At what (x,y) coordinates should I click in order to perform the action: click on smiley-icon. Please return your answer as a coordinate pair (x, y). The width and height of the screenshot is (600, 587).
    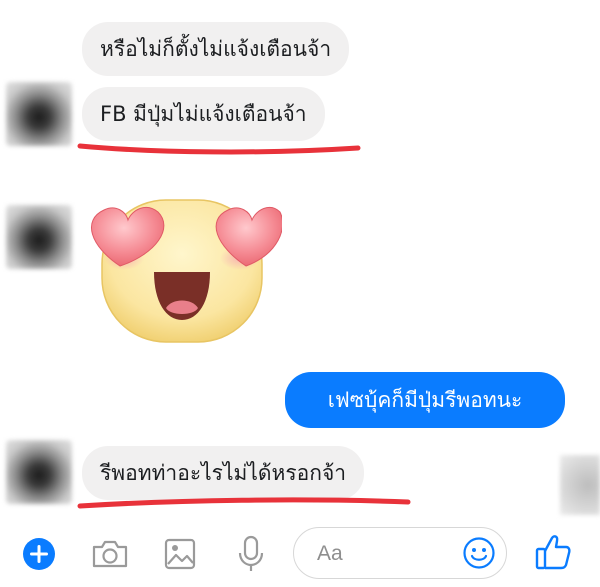
    Looking at the image, I should click on (479, 553).